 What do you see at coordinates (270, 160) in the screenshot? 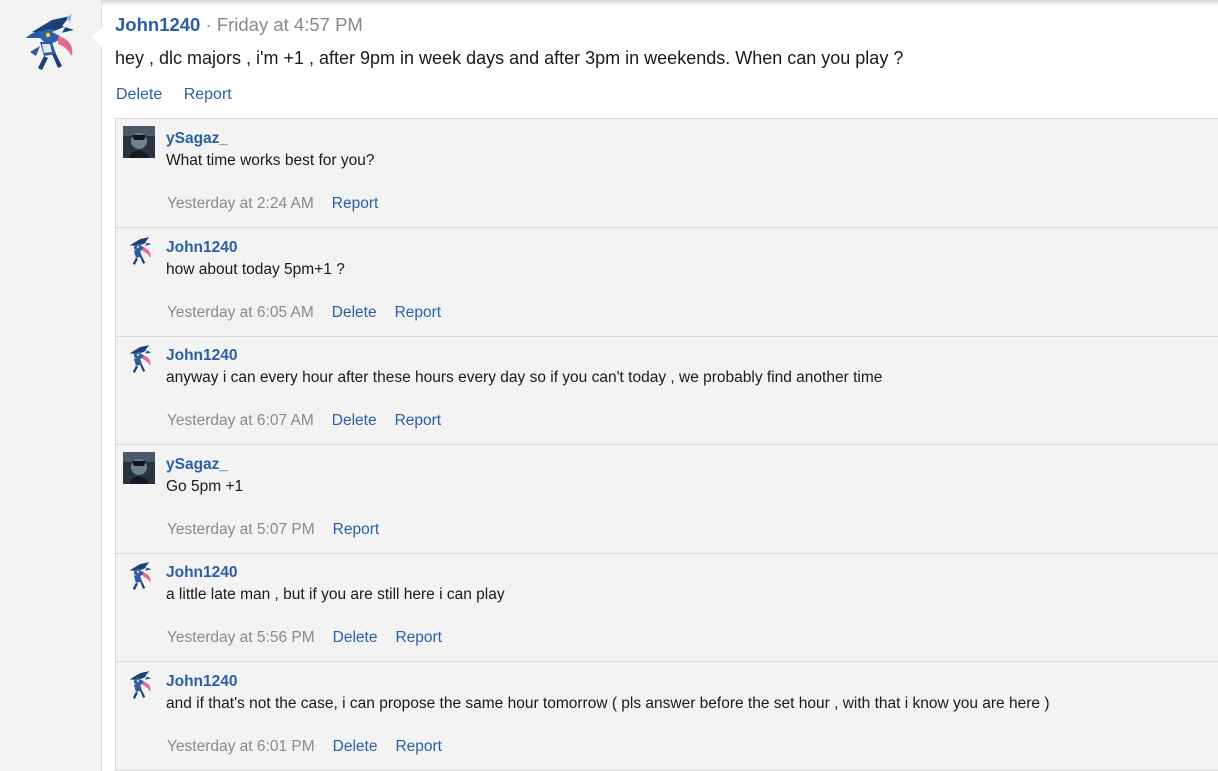
I see `comment-text: What time works best for you?` at bounding box center [270, 160].